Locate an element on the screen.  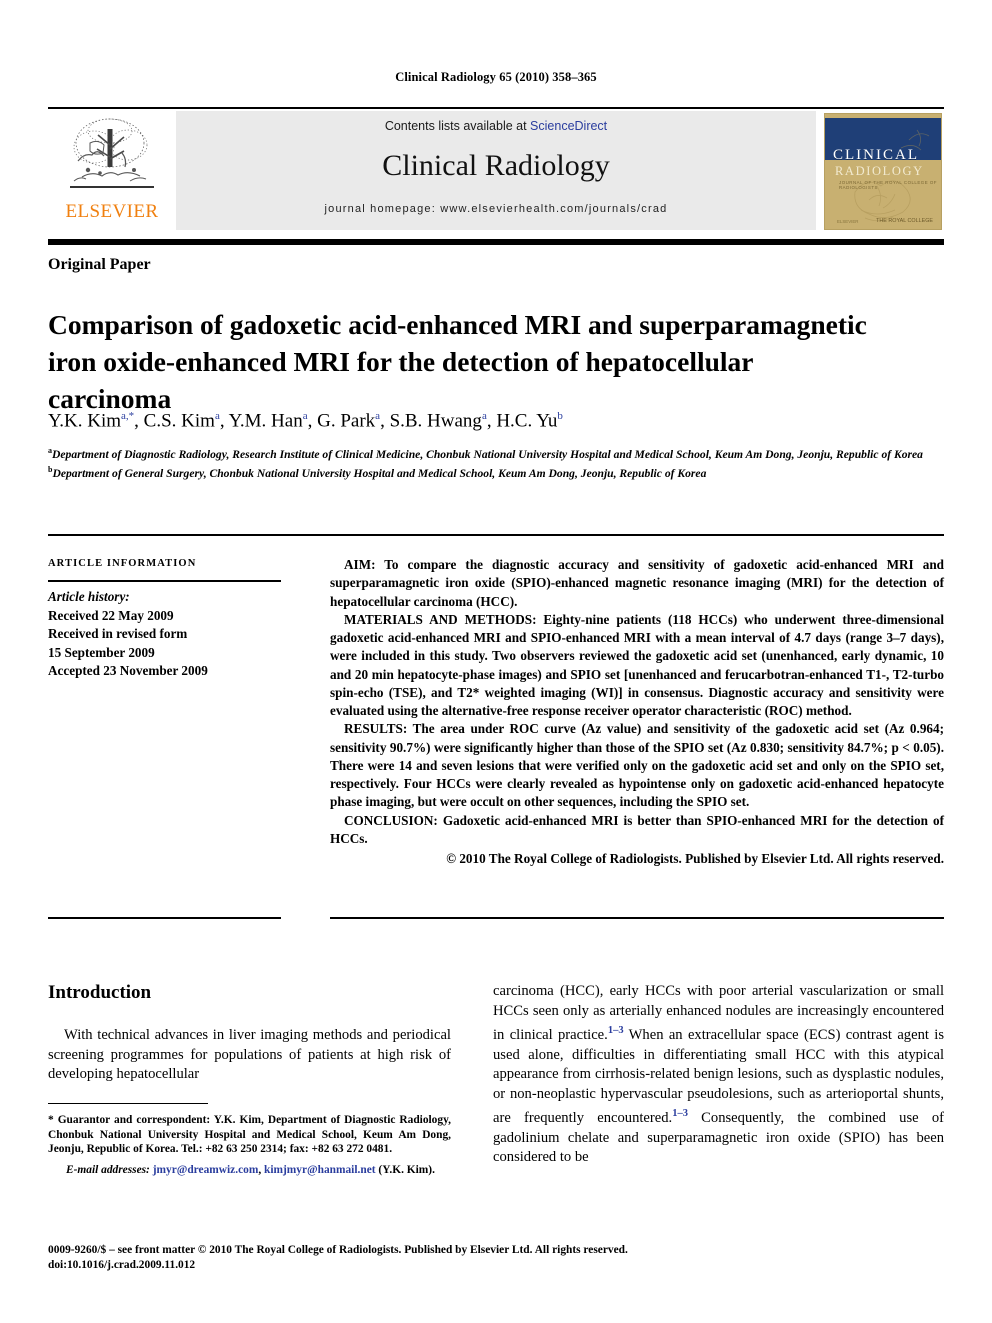
article-type-label: Original Paper is located at coordinates (99, 264).